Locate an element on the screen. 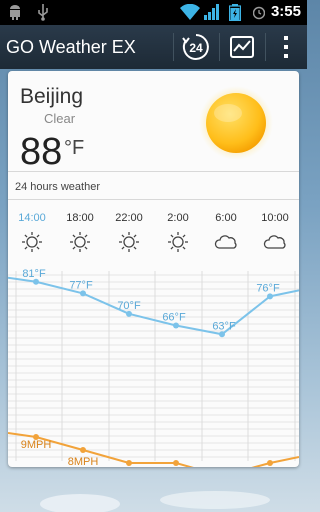 This screenshot has height=512, width=320. background-clouds is located at coordinates (155, 501).